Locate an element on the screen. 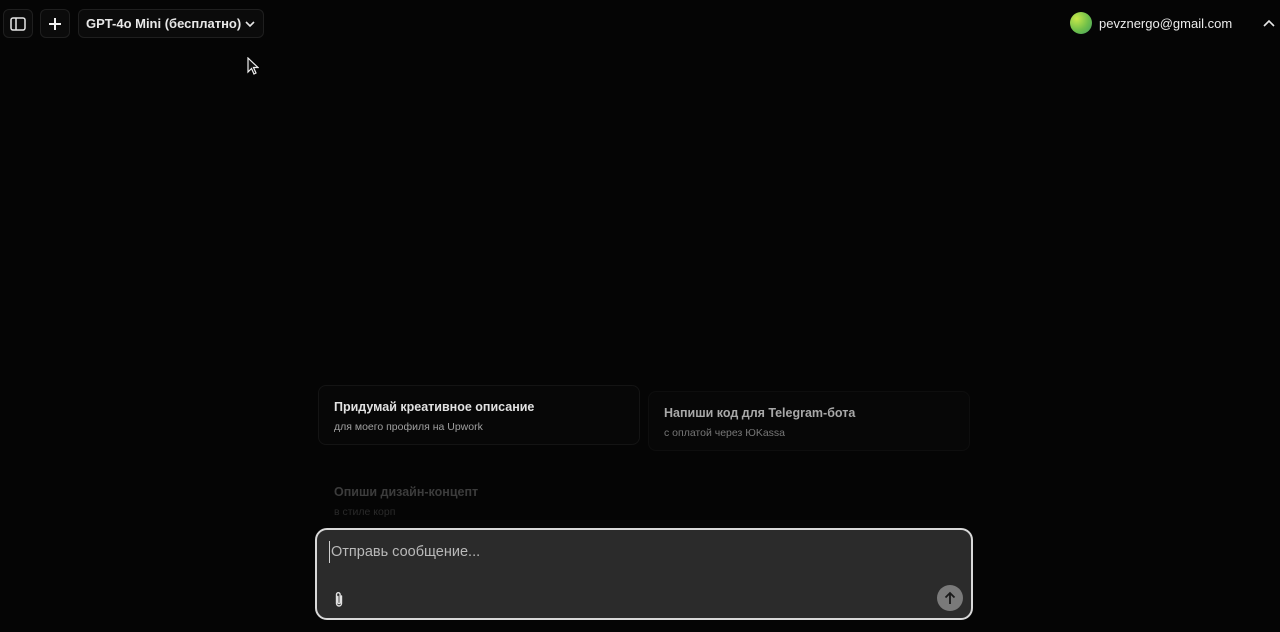 The image size is (1280, 632). chevron-up-icon is located at coordinates (1269, 23).